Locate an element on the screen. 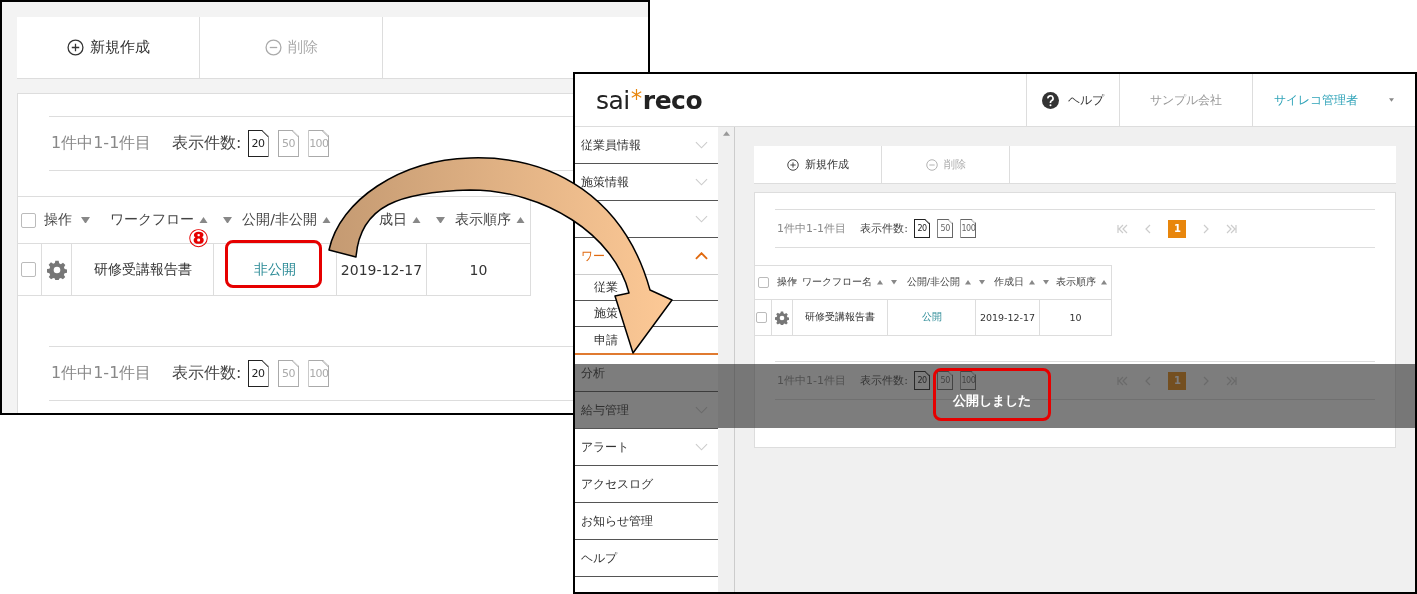  help-button: ヘルプ is located at coordinates (1072, 100).